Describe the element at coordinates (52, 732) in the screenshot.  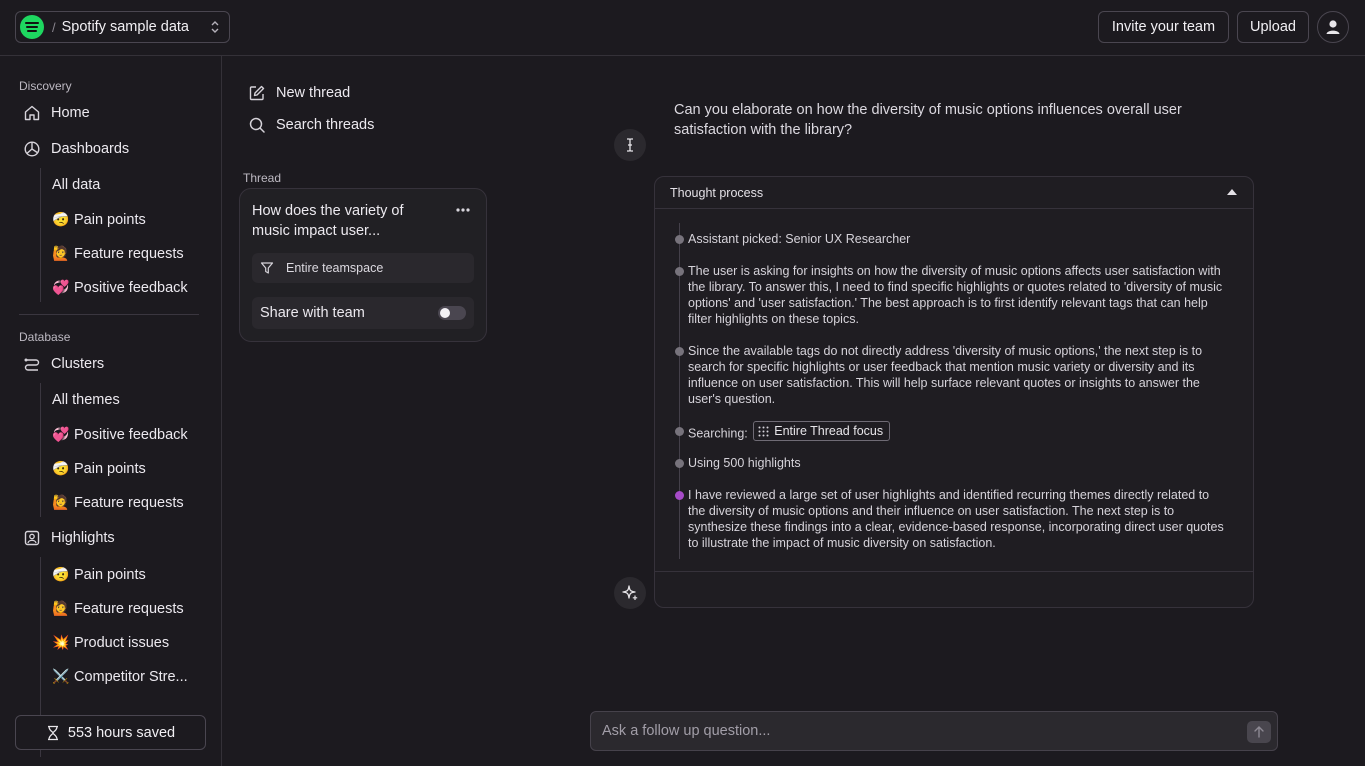
I see `hourglass-icon` at that location.